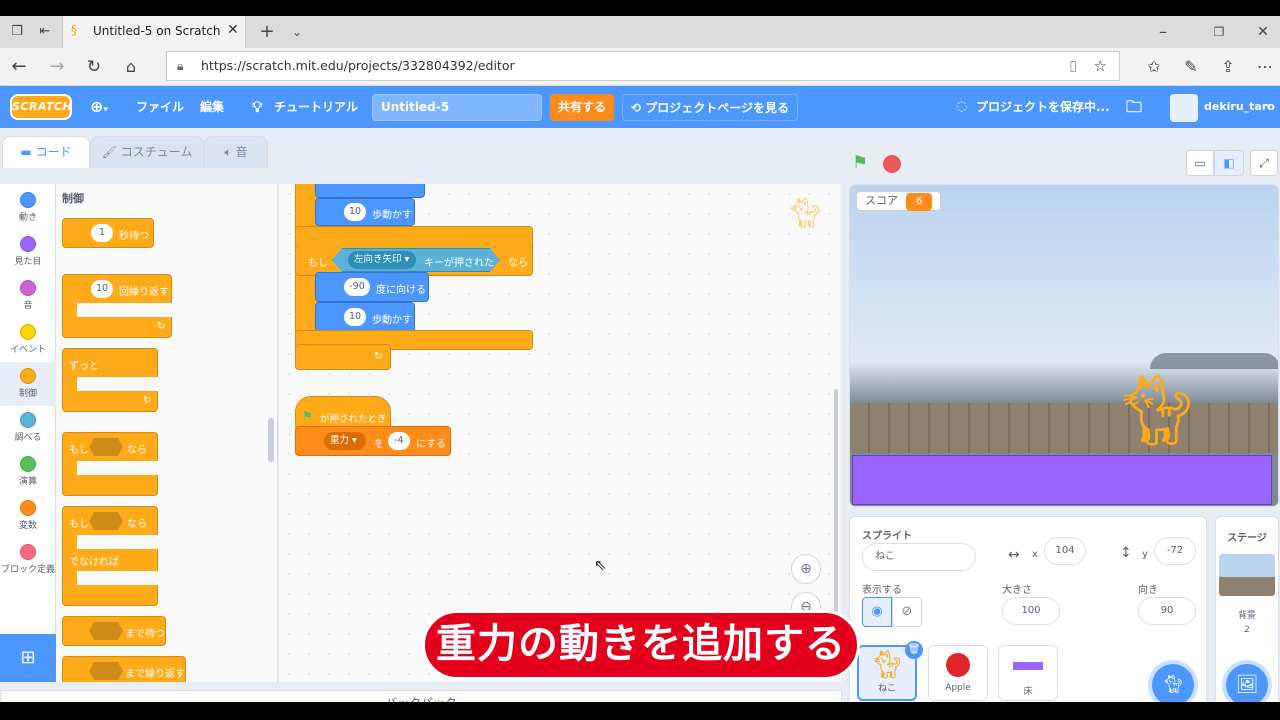  What do you see at coordinates (46, 152) in the screenshot?
I see `tab-code: ▬ コード` at bounding box center [46, 152].